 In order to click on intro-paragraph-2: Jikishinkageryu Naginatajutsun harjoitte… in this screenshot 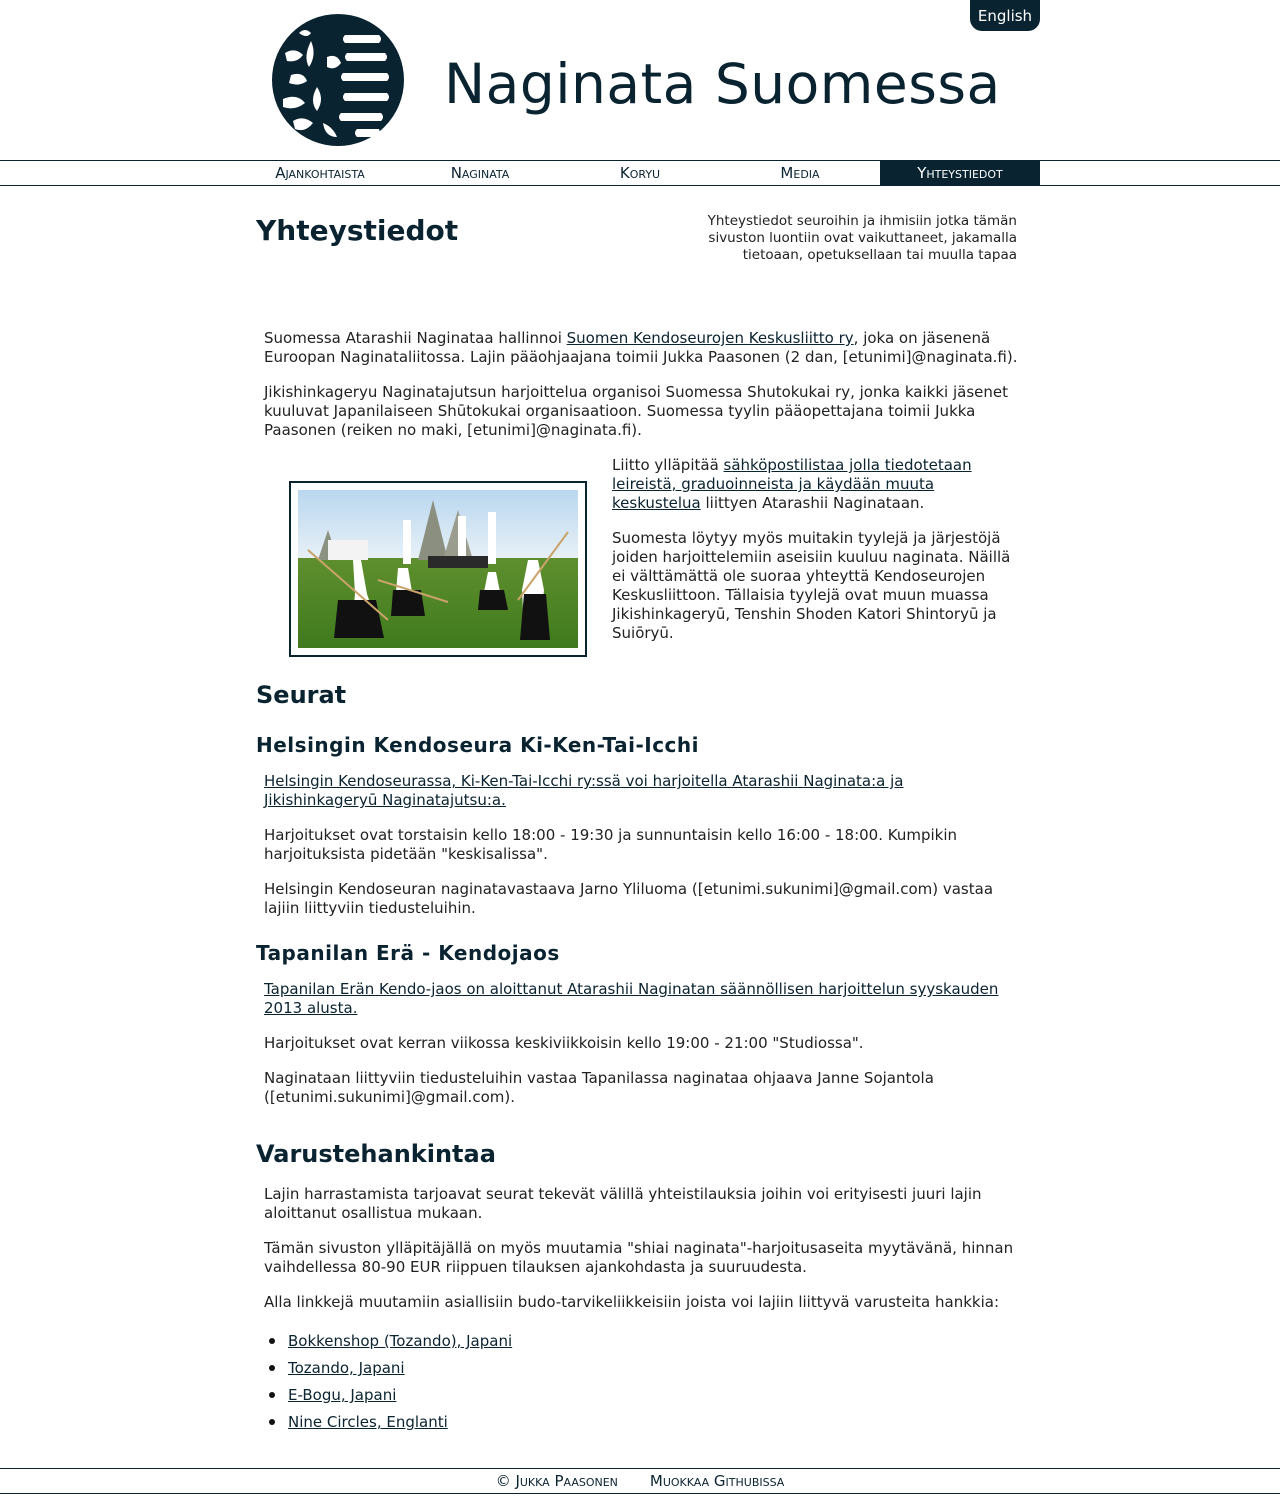, I will do `click(636, 411)`.